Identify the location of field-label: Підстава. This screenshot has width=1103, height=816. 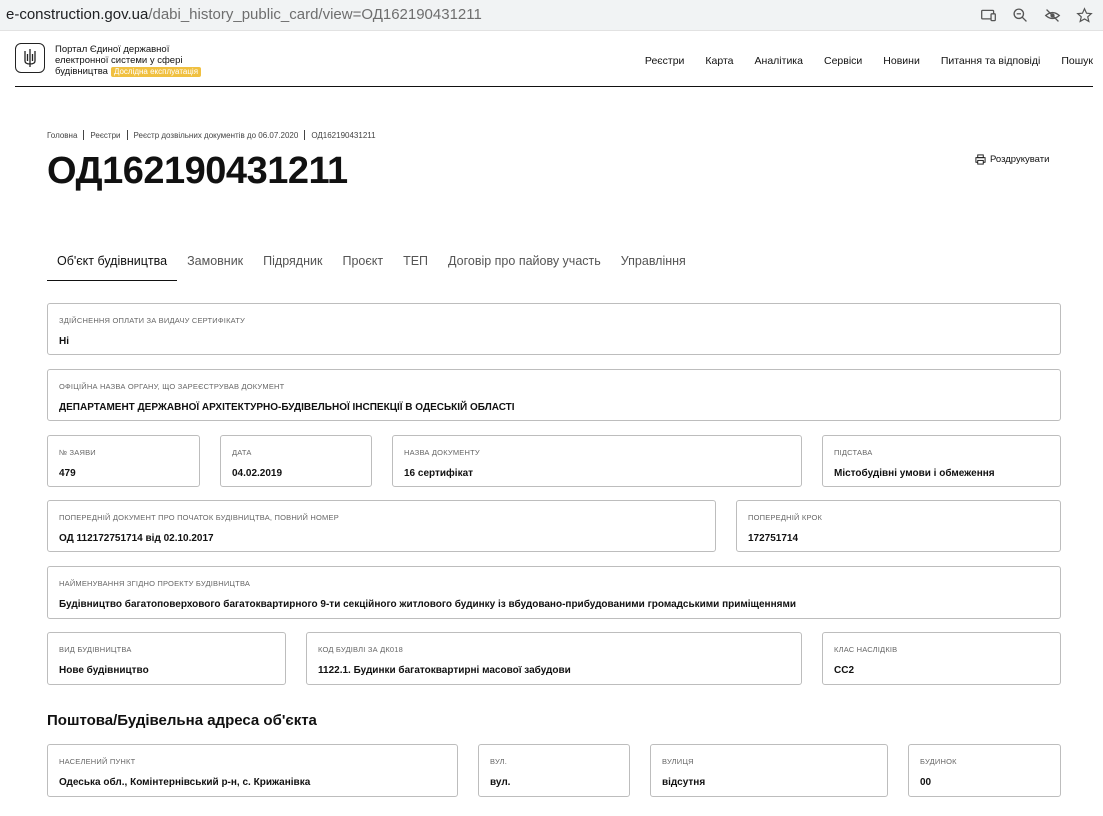
(853, 452).